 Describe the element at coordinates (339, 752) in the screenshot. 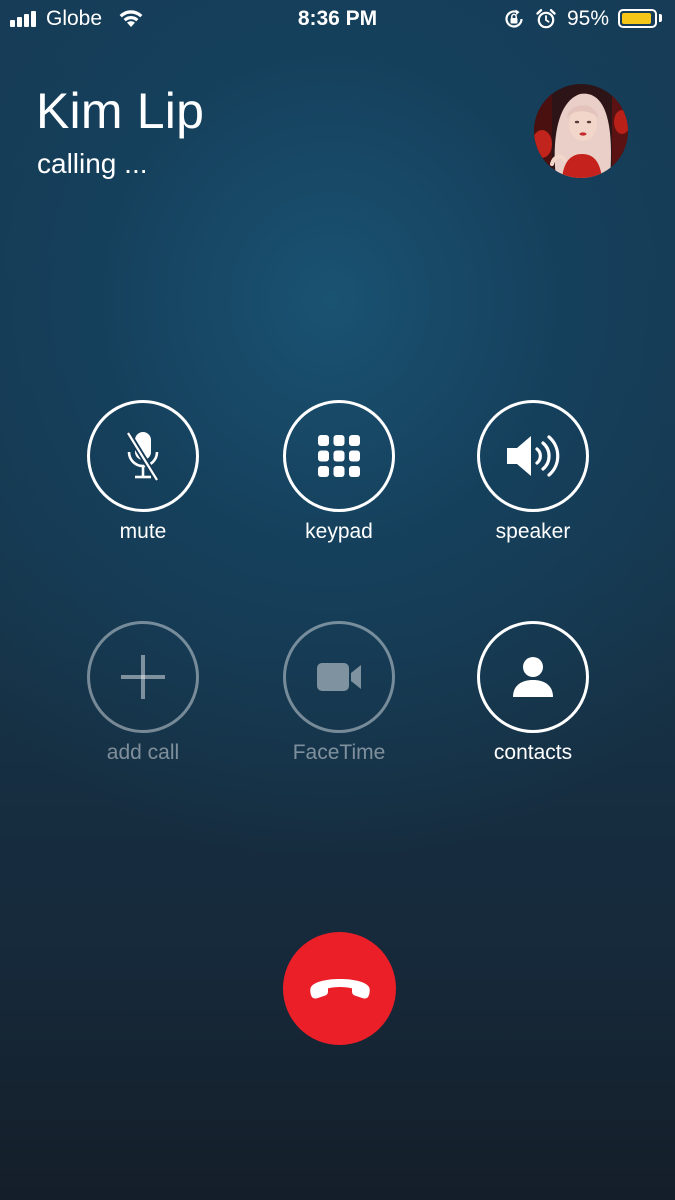

I see `facetime-label: FaceTime` at that location.